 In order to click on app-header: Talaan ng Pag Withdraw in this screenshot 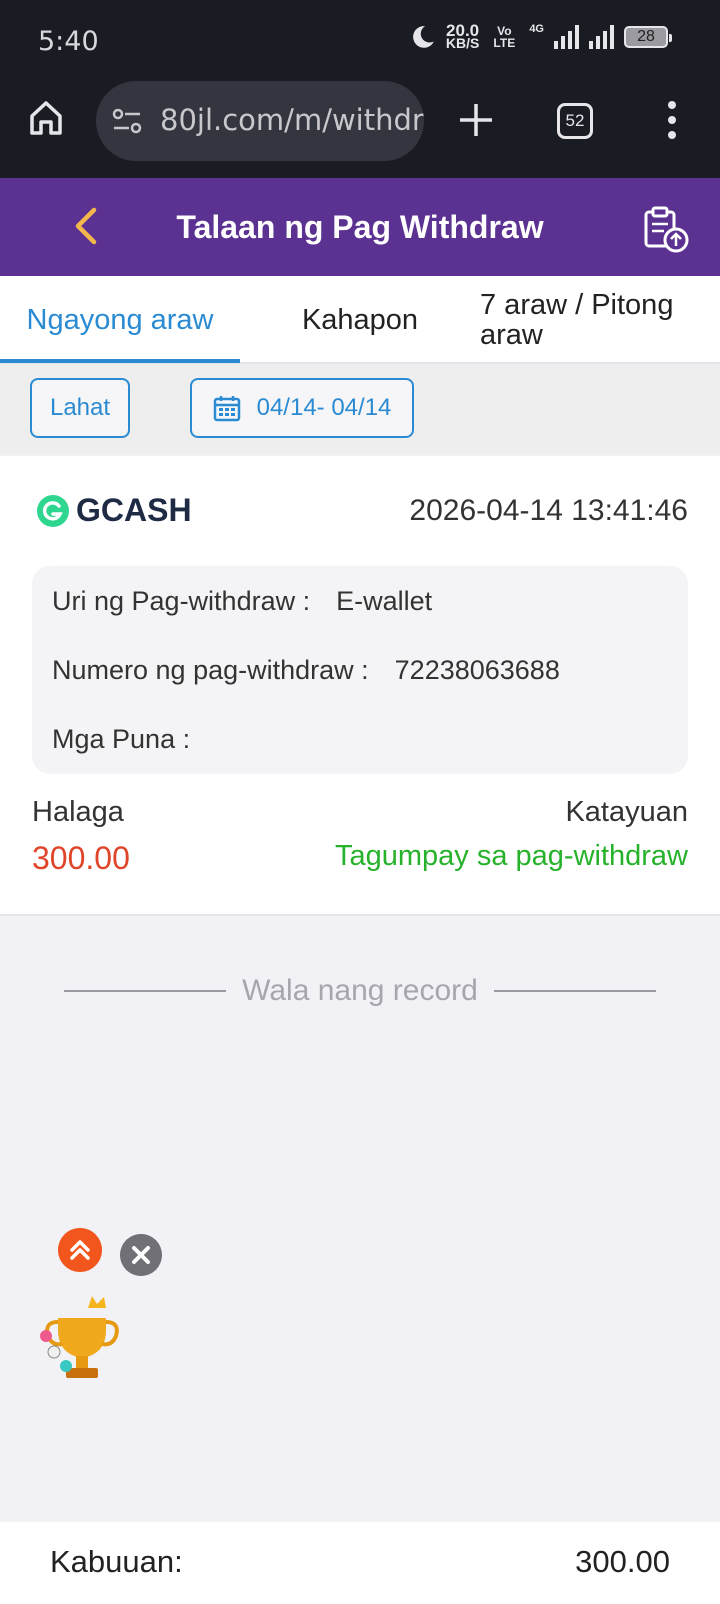, I will do `click(360, 227)`.